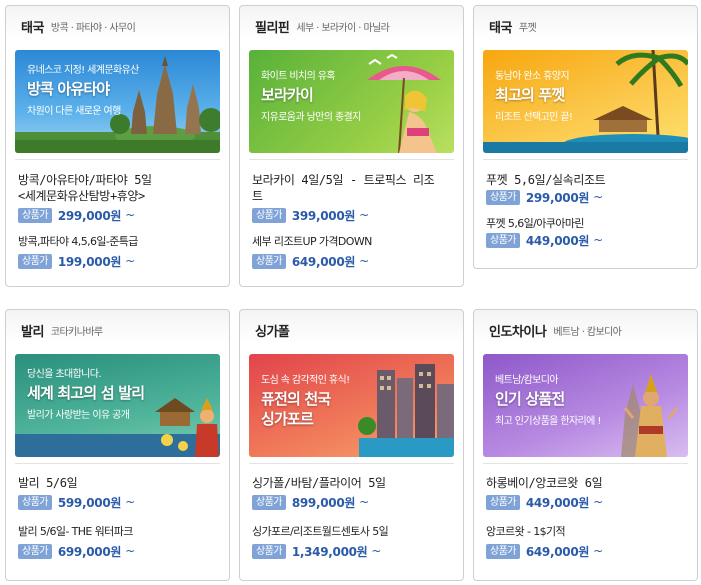 This screenshot has width=701, height=585. Describe the element at coordinates (518, 332) in the screenshot. I see `region-title: 인도차이나` at that location.